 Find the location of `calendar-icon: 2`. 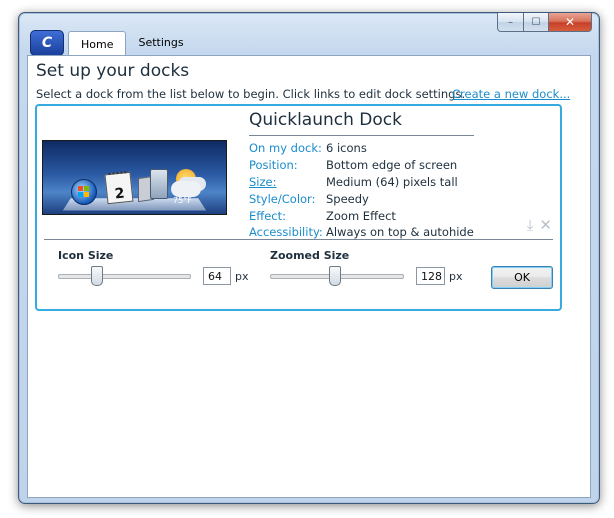

calendar-icon: 2 is located at coordinates (119, 188).